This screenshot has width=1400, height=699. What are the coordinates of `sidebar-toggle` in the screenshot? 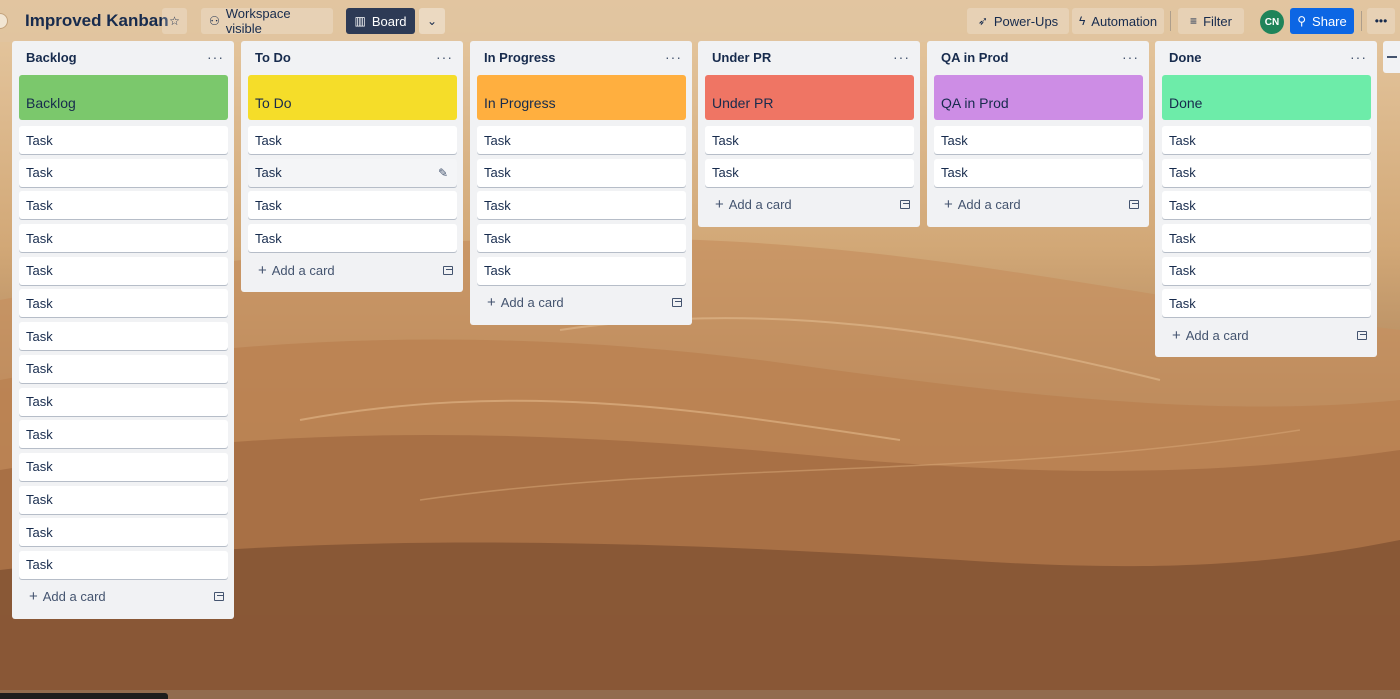 It's located at (4, 21).